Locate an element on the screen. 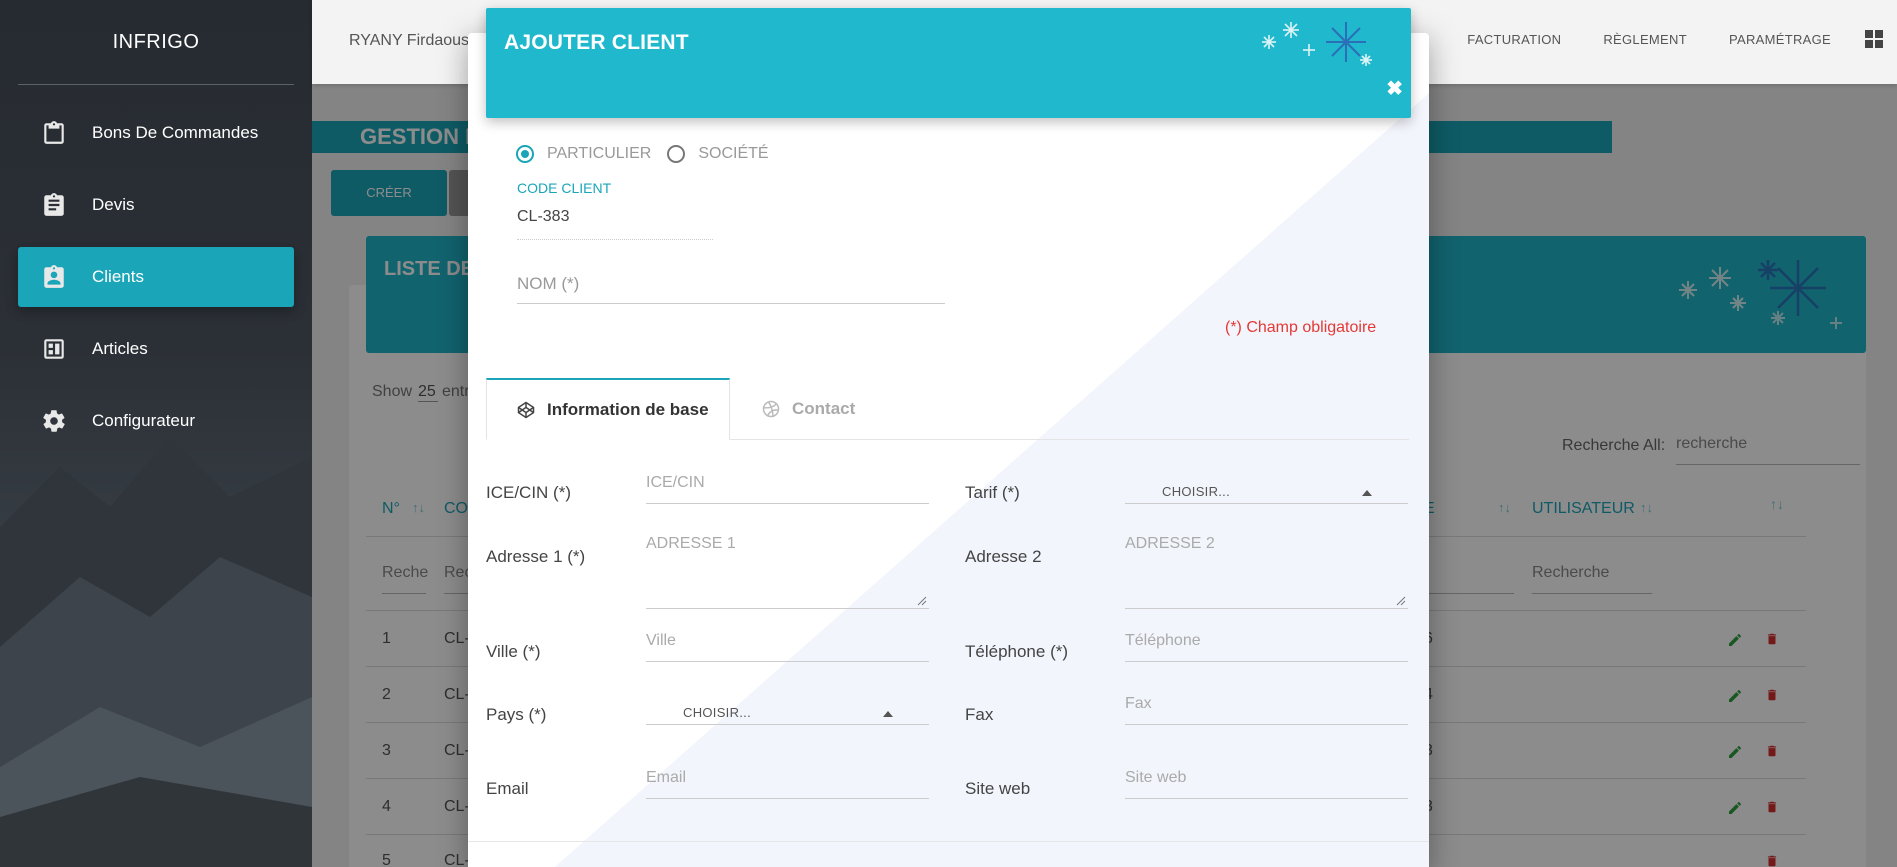 This screenshot has height=867, width=1897. user-name: RYANY Firdaous is located at coordinates (409, 41).